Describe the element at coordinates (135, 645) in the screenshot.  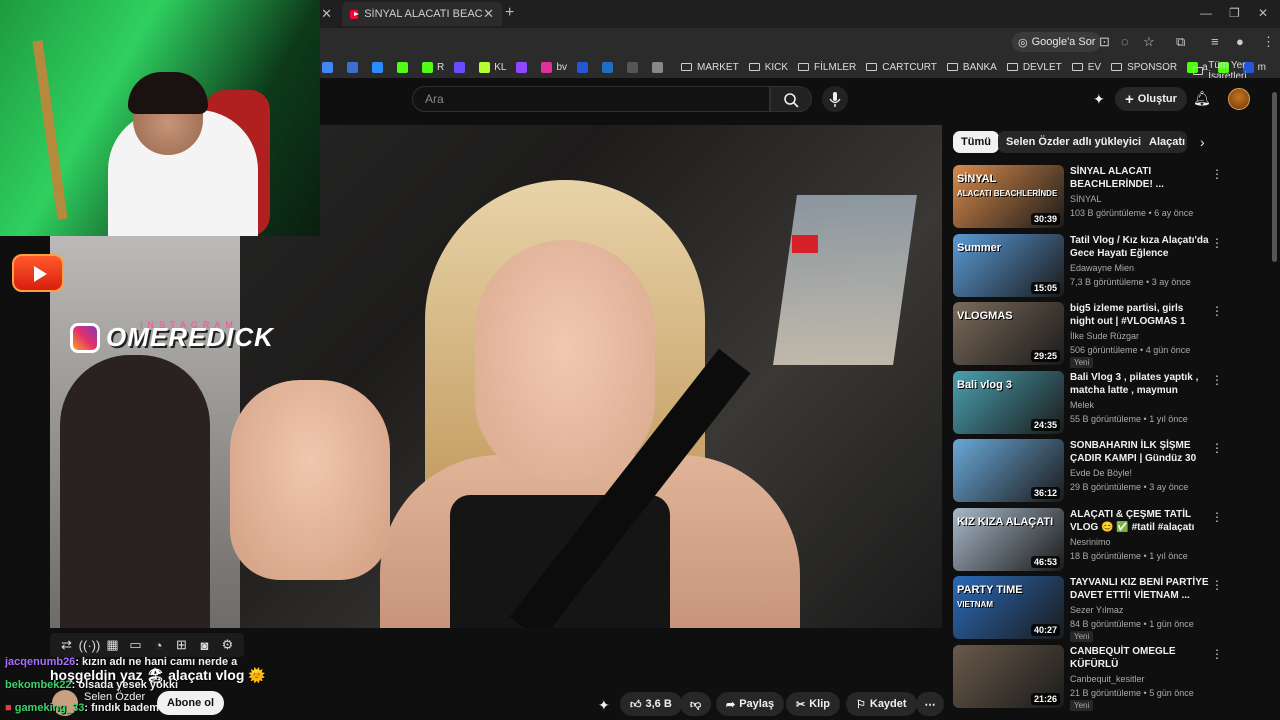
I see `window-icon: ▭` at that location.